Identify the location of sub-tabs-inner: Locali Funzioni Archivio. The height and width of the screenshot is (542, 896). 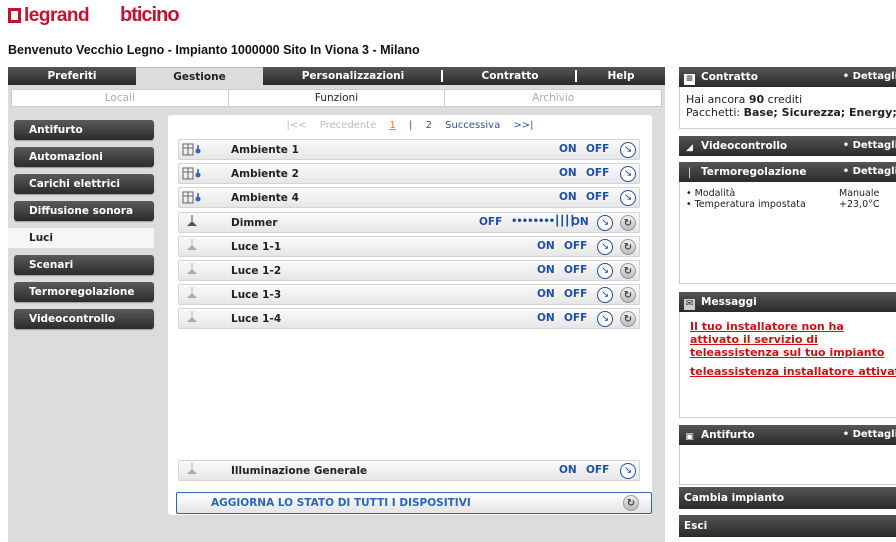
(336, 98).